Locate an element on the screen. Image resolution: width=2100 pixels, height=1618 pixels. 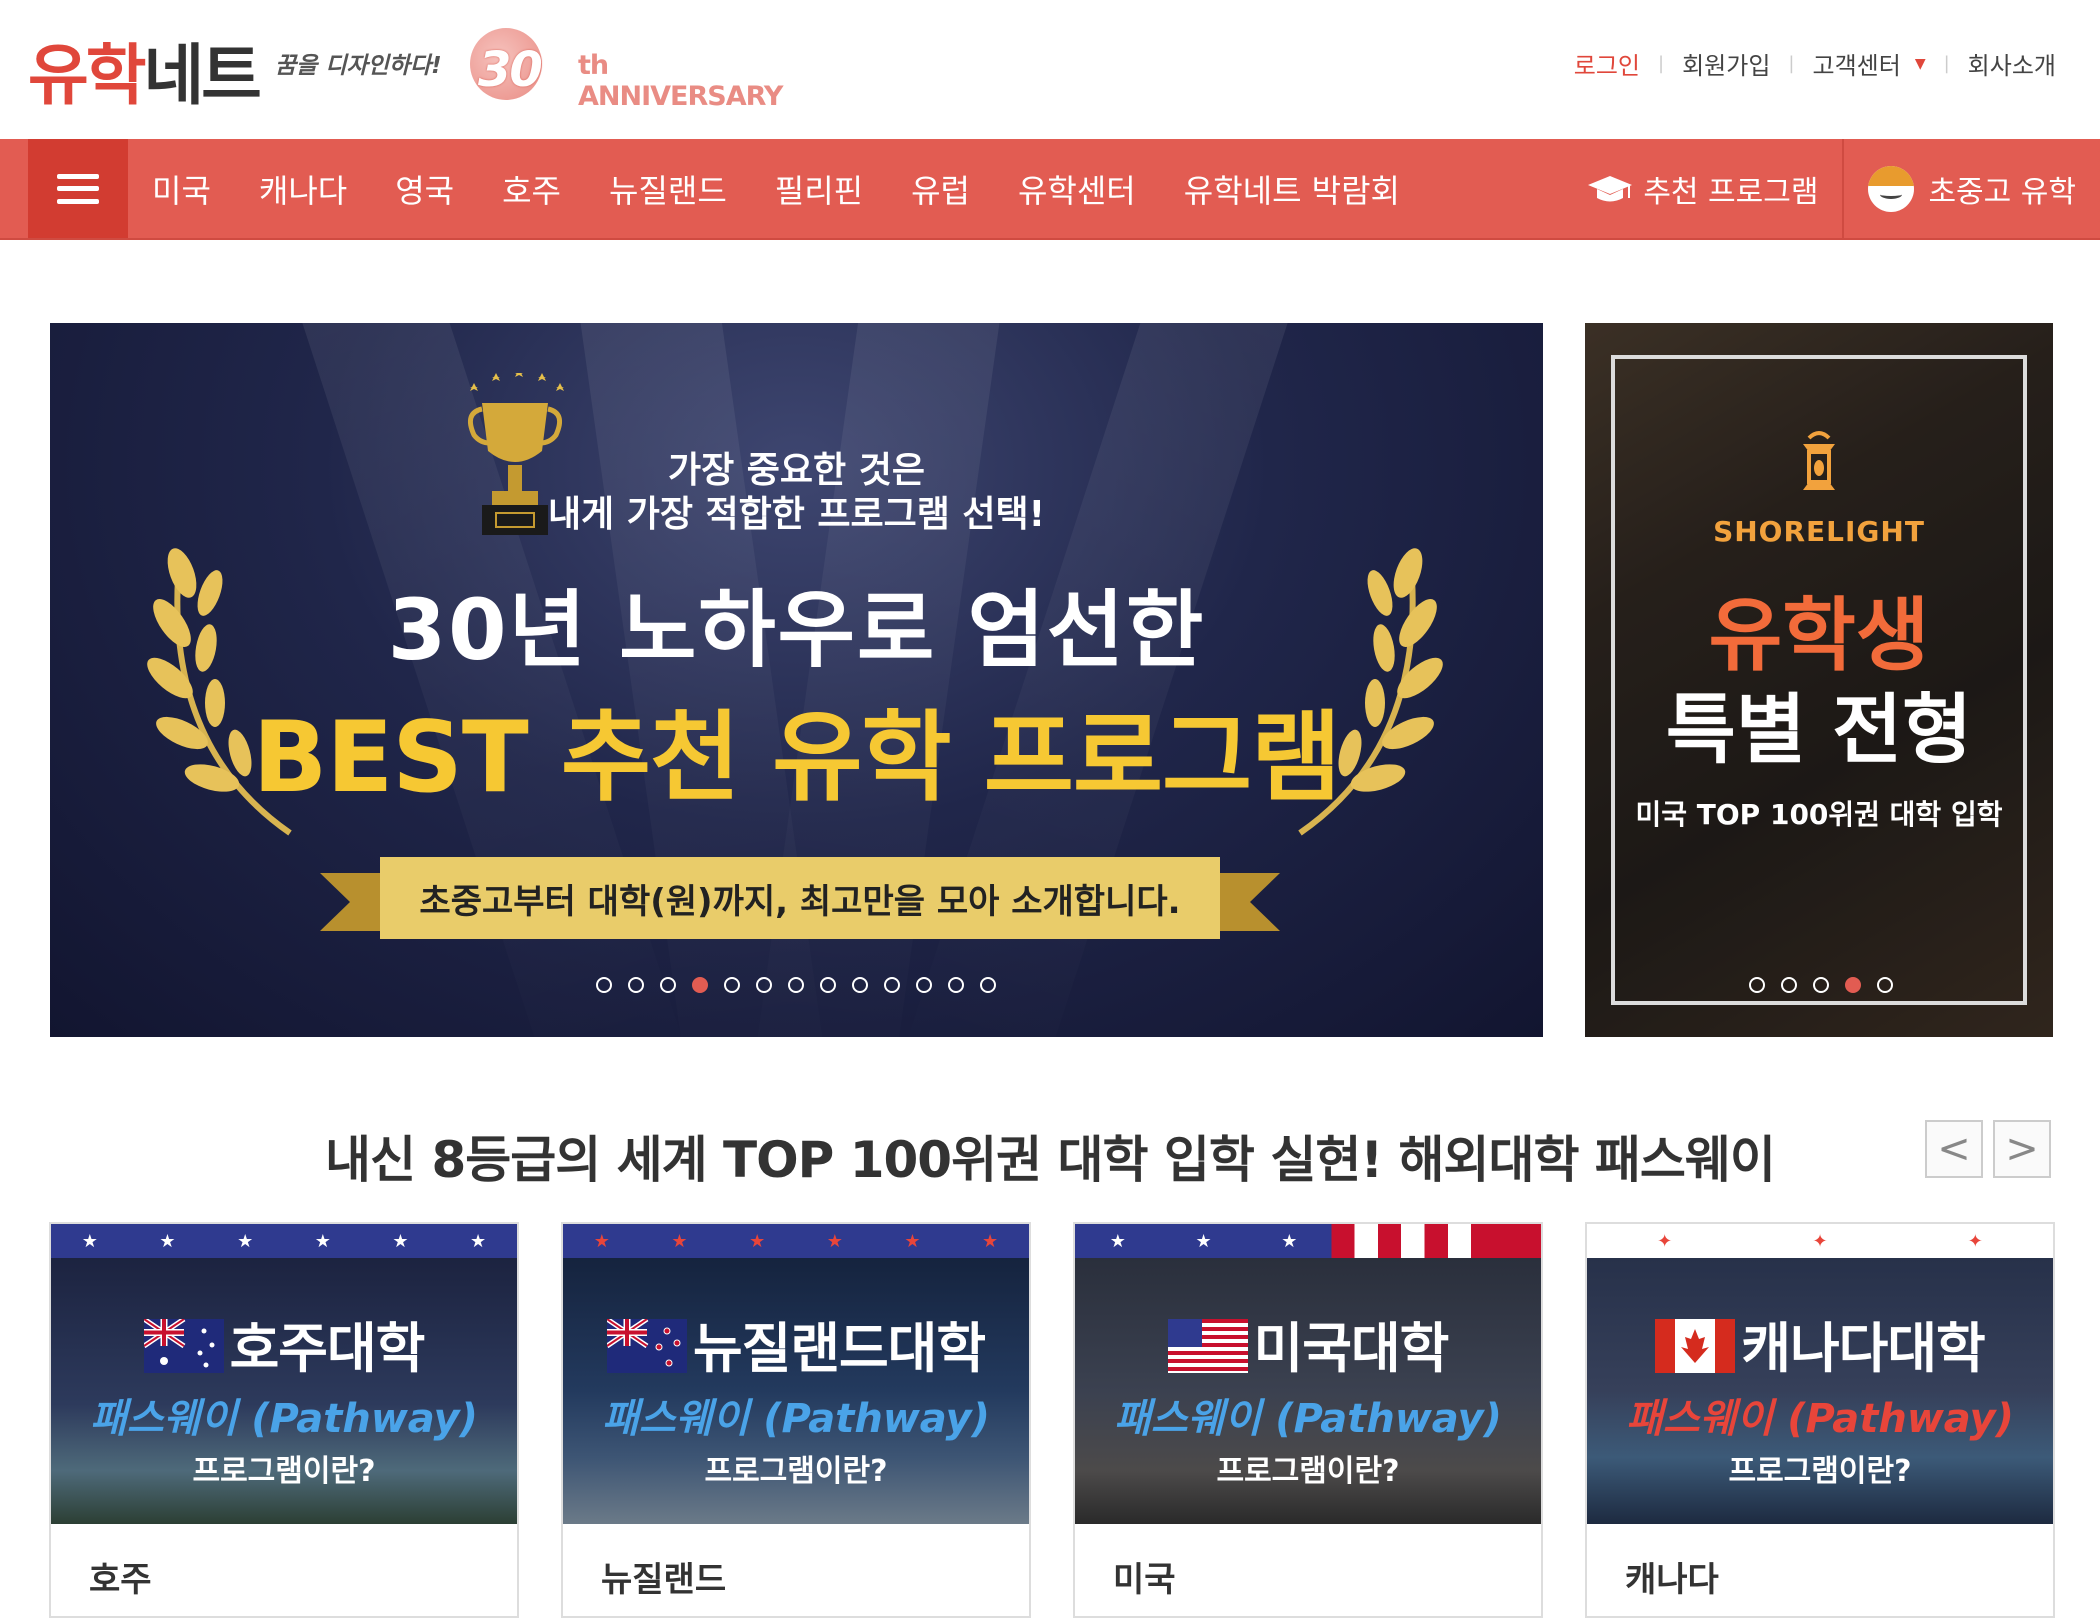
card-image: ★ ★ ★ 미국대학 패스웨이 (Pathway) 프로그램이란? is located at coordinates (1308, 1374).